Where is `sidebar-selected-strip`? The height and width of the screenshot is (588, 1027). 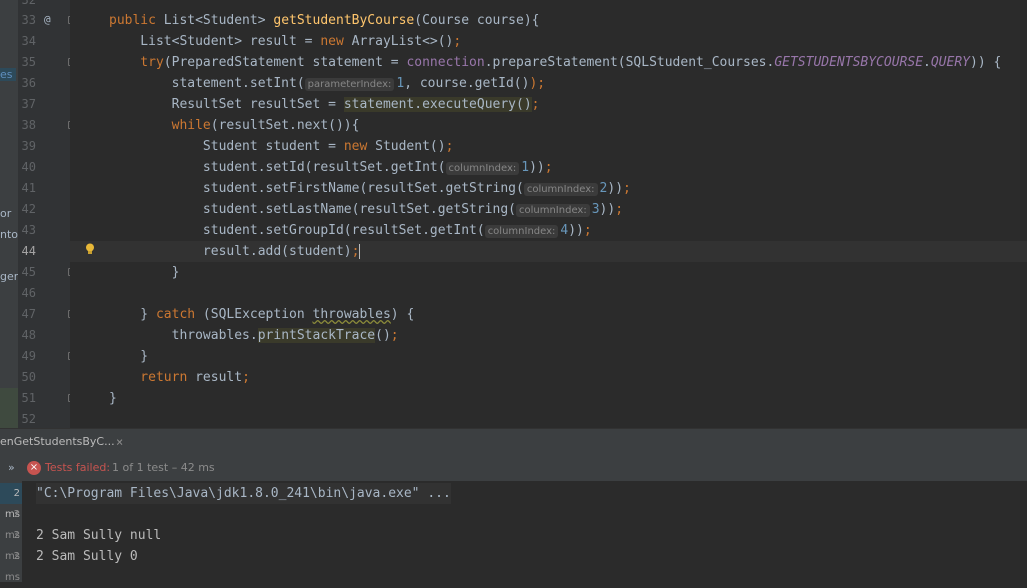 sidebar-selected-strip is located at coordinates (9, 408).